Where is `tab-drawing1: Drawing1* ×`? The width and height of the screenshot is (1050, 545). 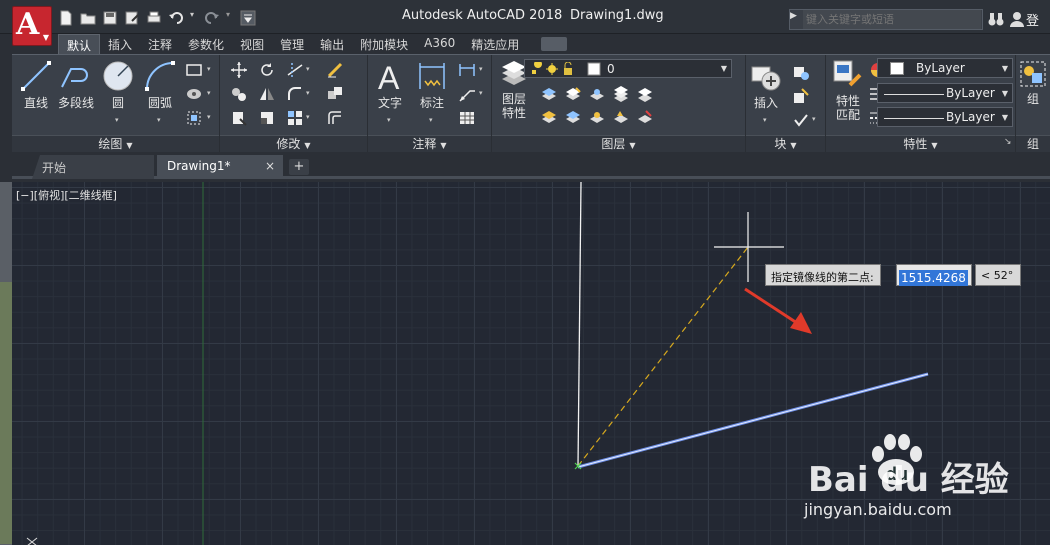
tab-drawing1: Drawing1* × is located at coordinates (220, 167).